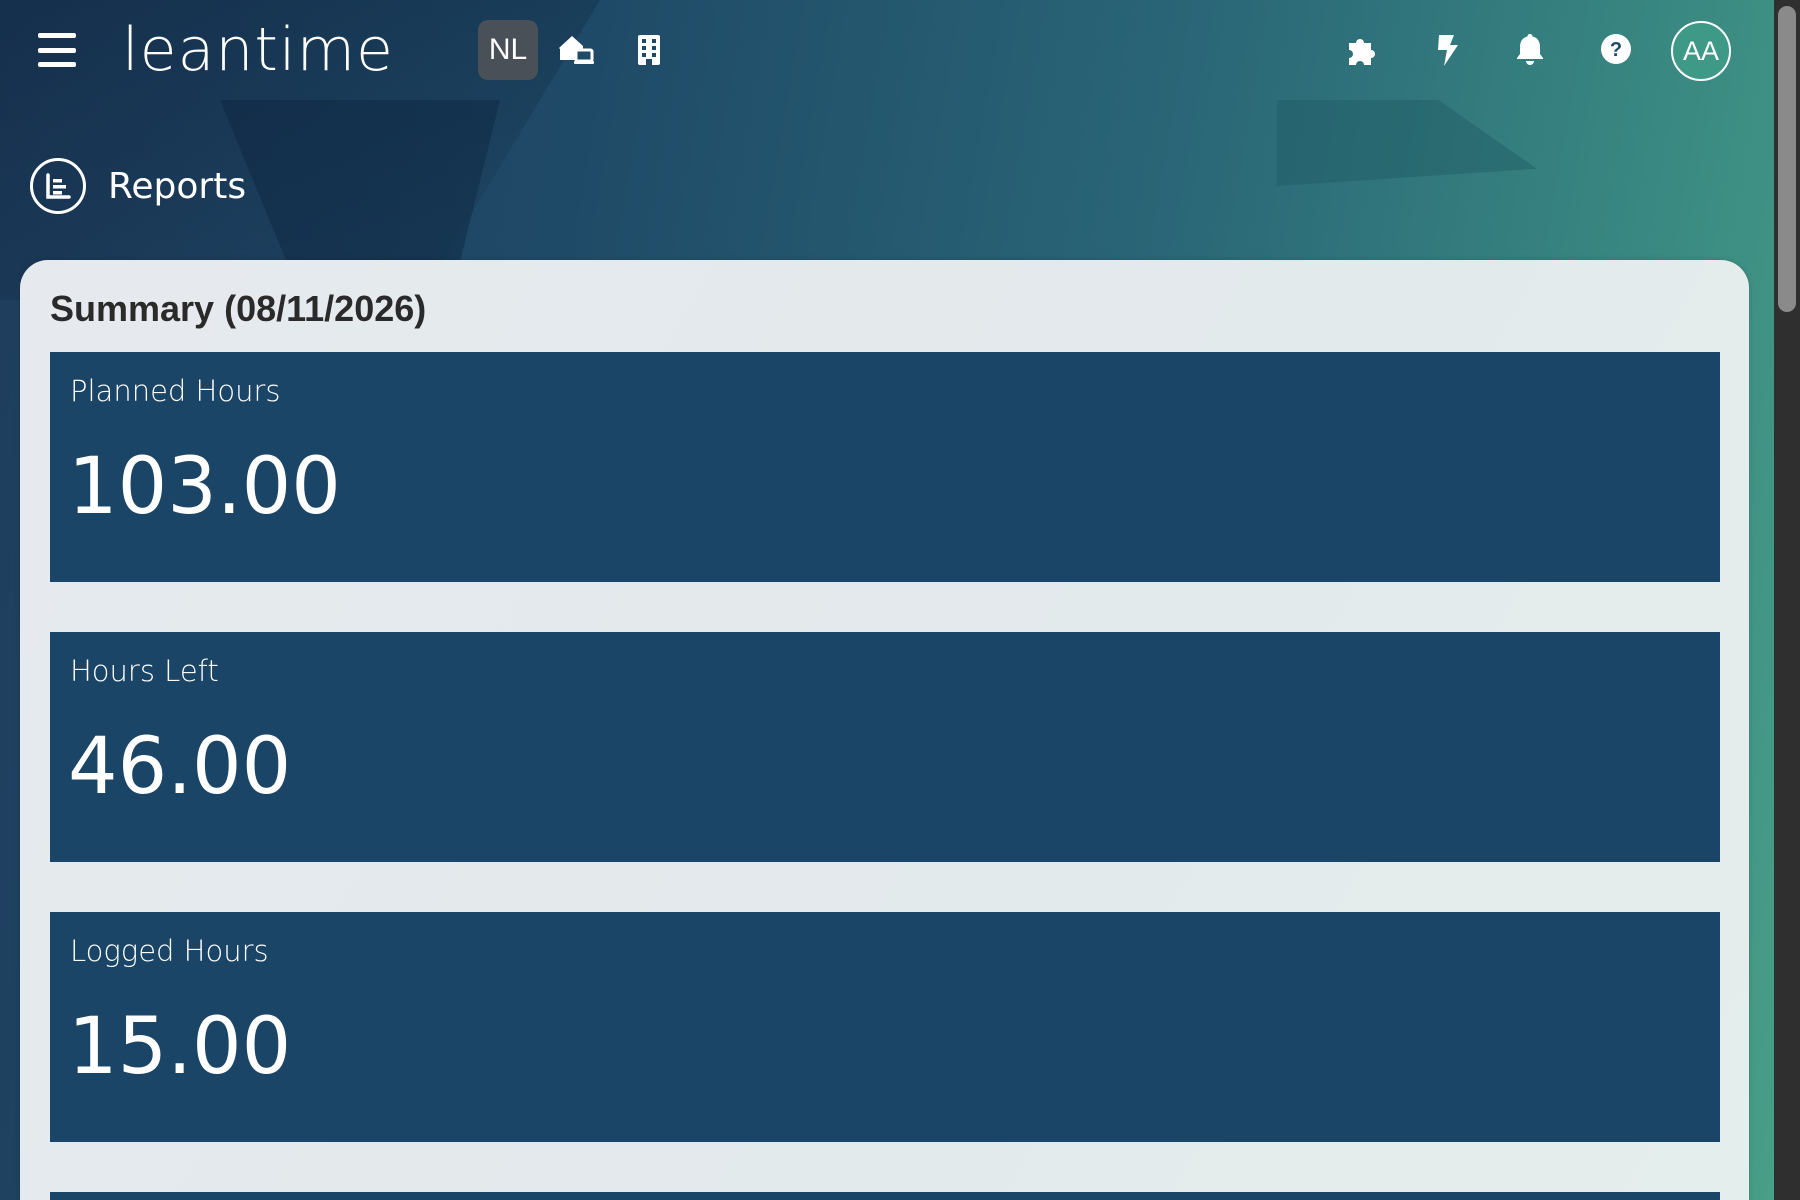 This screenshot has width=1800, height=1200. I want to click on scrollbar-thumb, so click(1787, 159).